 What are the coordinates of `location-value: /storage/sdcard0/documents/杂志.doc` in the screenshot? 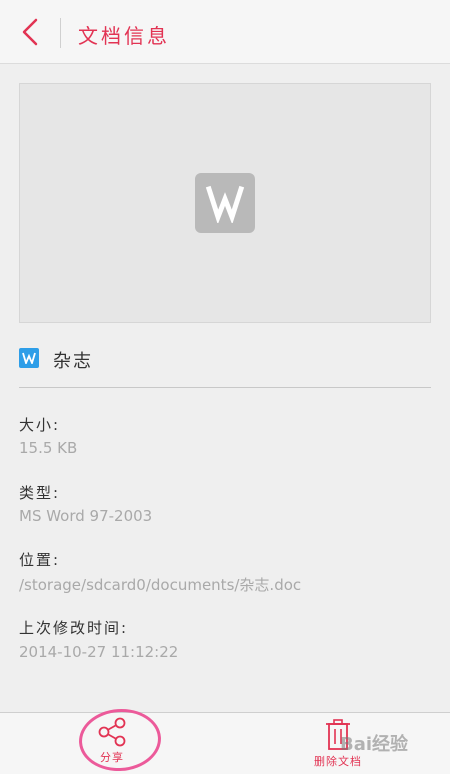 It's located at (160, 585).